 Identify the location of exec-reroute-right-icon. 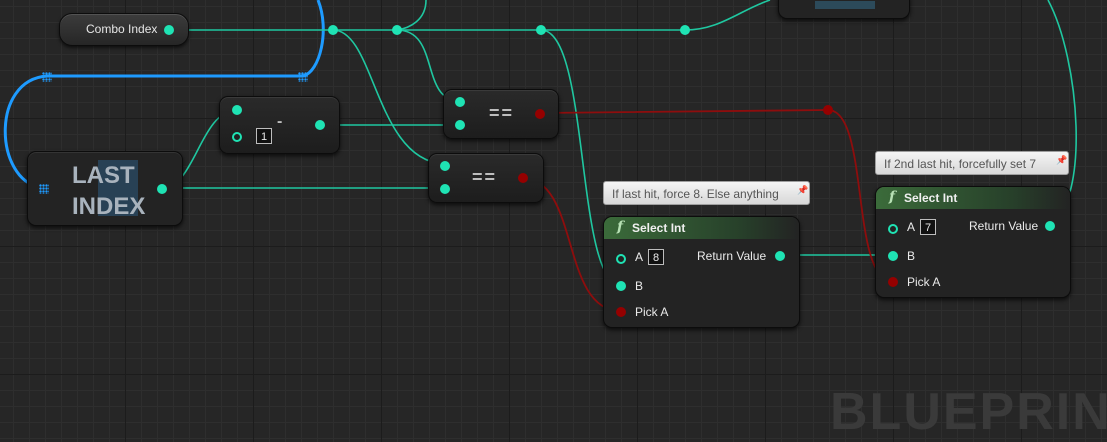
(303, 77).